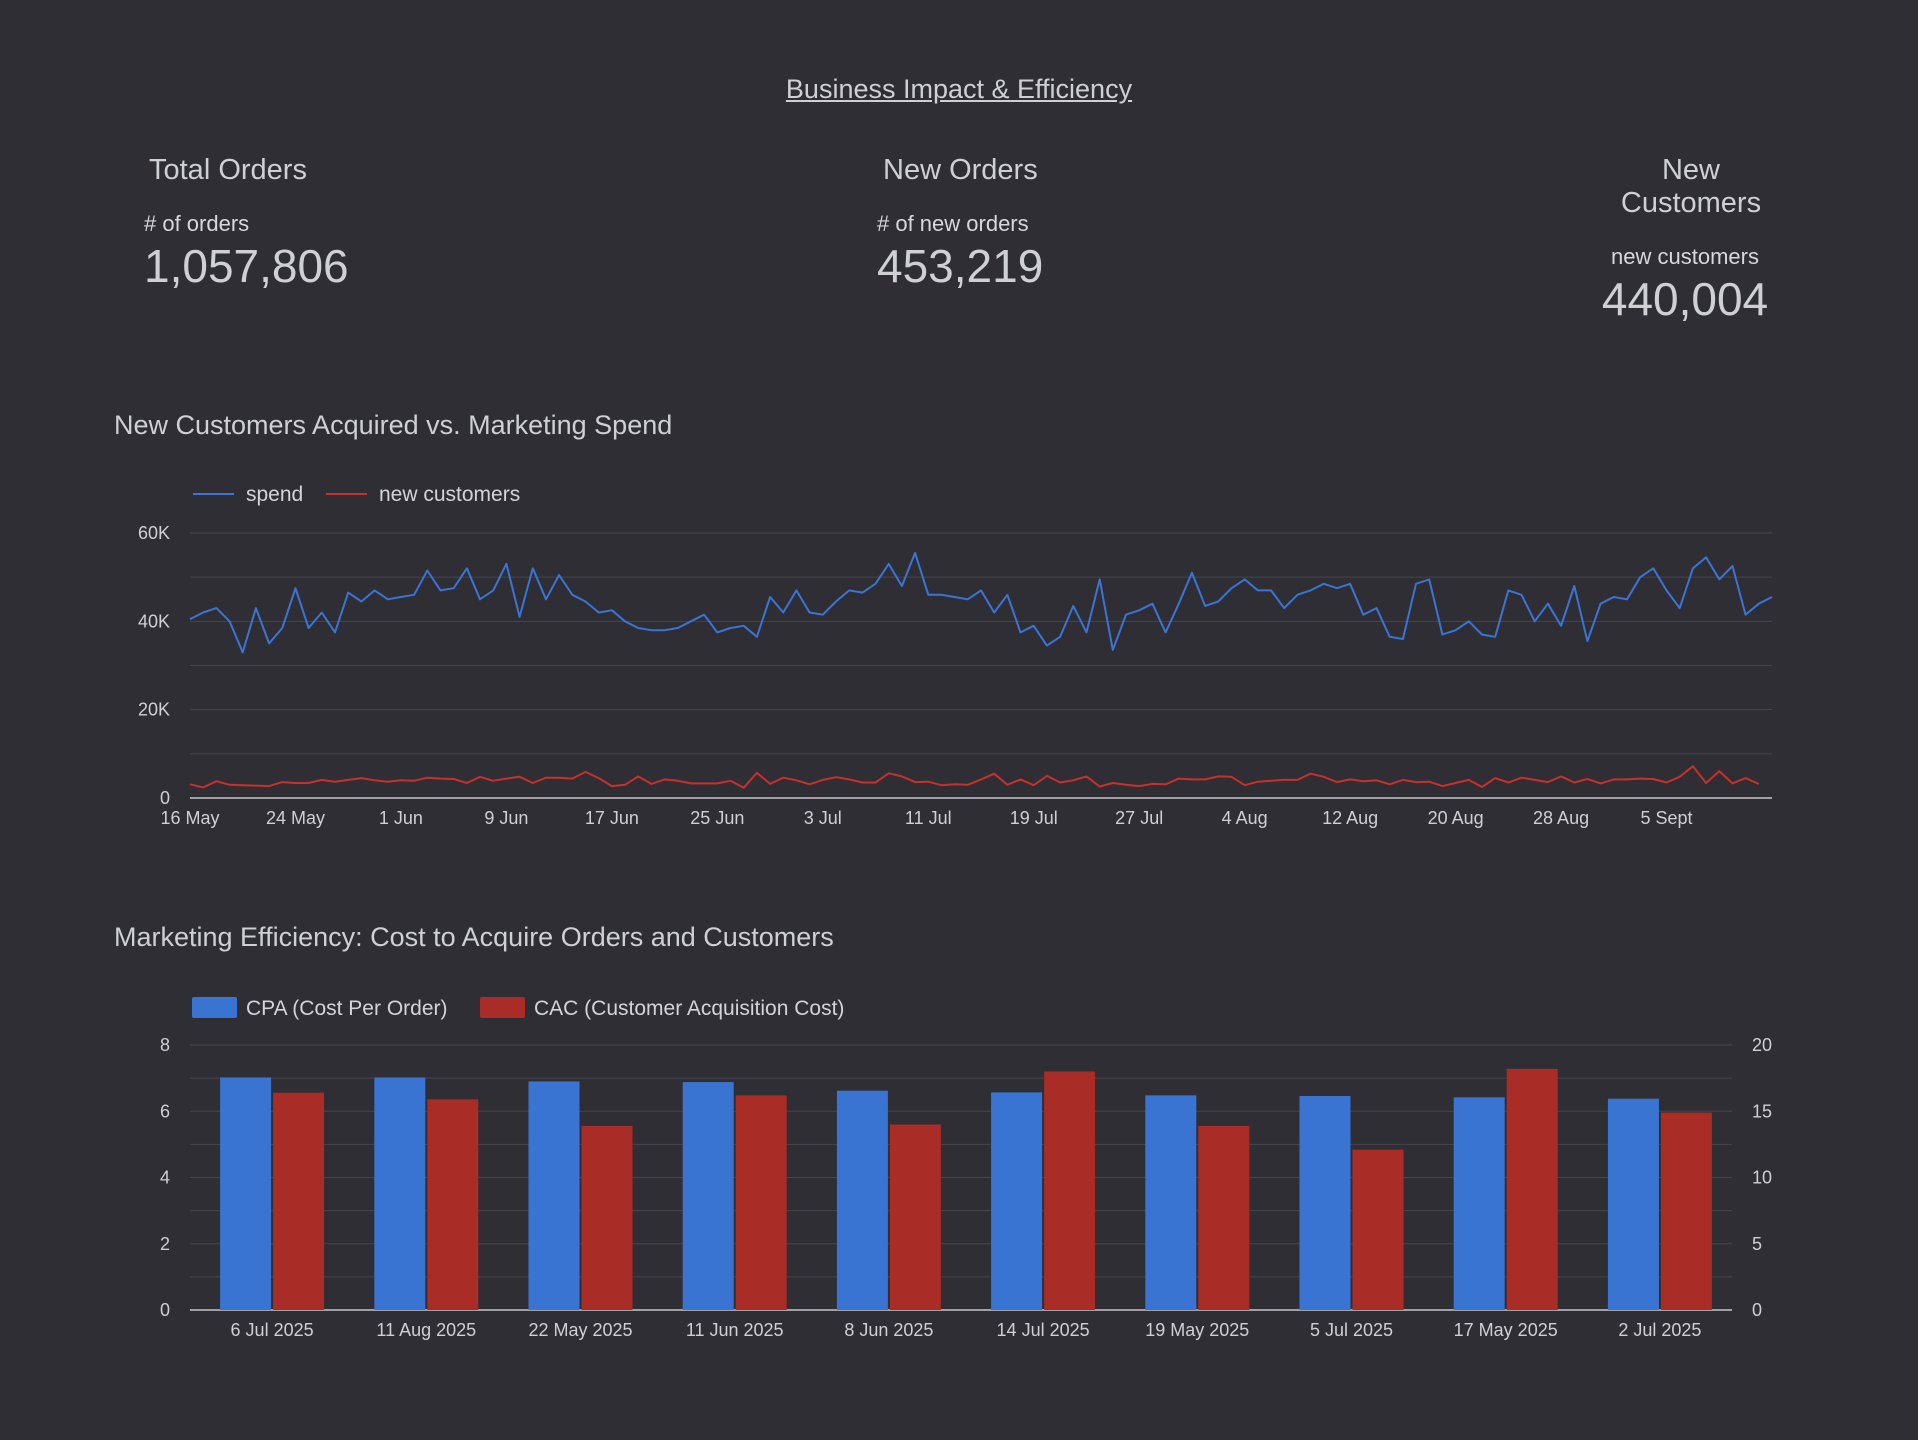  Describe the element at coordinates (401, 818) in the screenshot. I see `x-tick-label: 1 Jun` at that location.